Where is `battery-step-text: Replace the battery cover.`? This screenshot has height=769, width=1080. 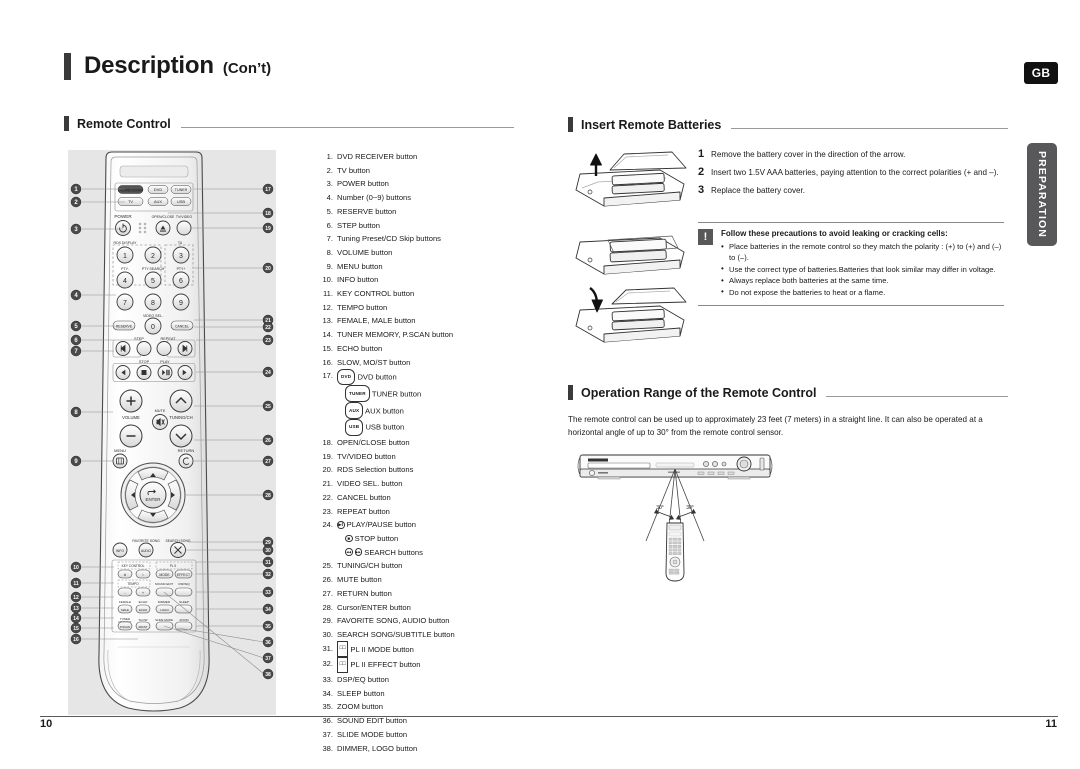
battery-step-text: Replace the battery cover. is located at coordinates (758, 190).